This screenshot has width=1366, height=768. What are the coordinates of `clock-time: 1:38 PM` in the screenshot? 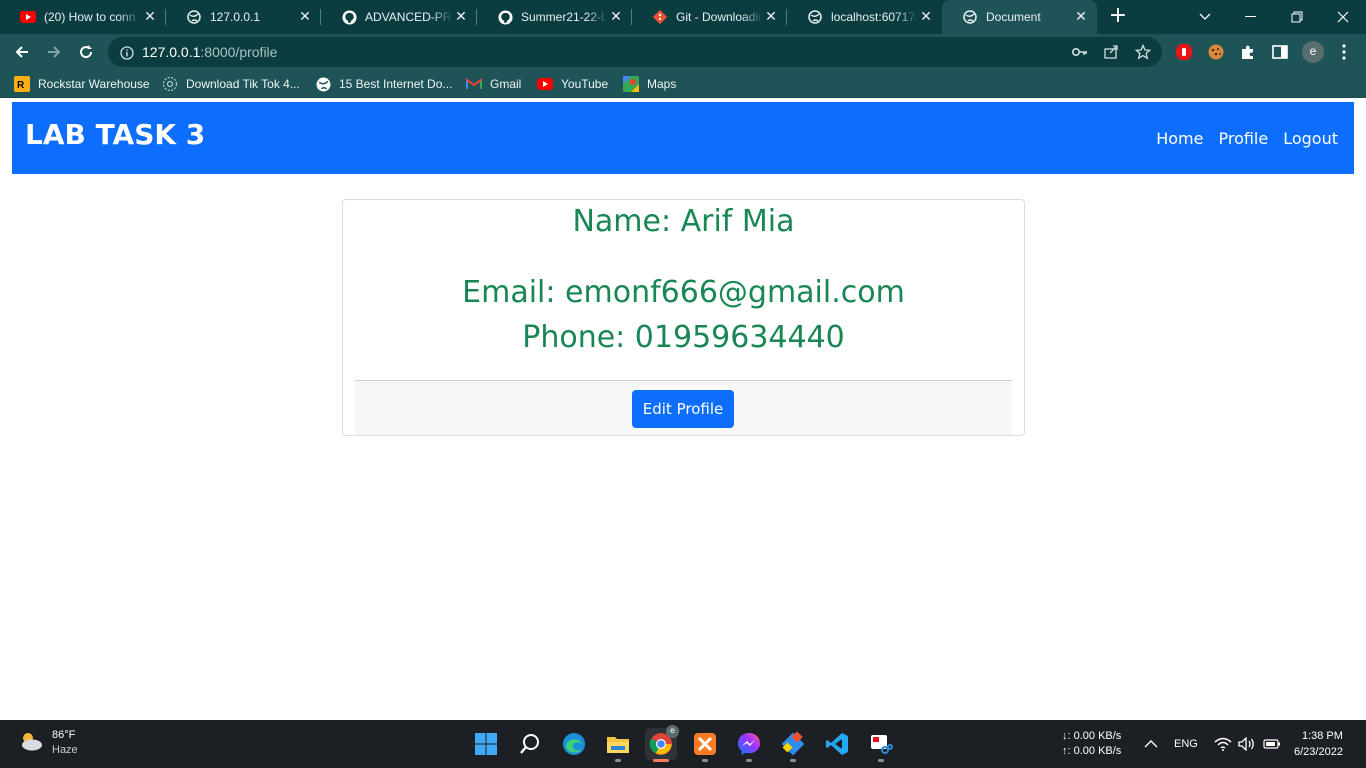 It's located at (1322, 736).